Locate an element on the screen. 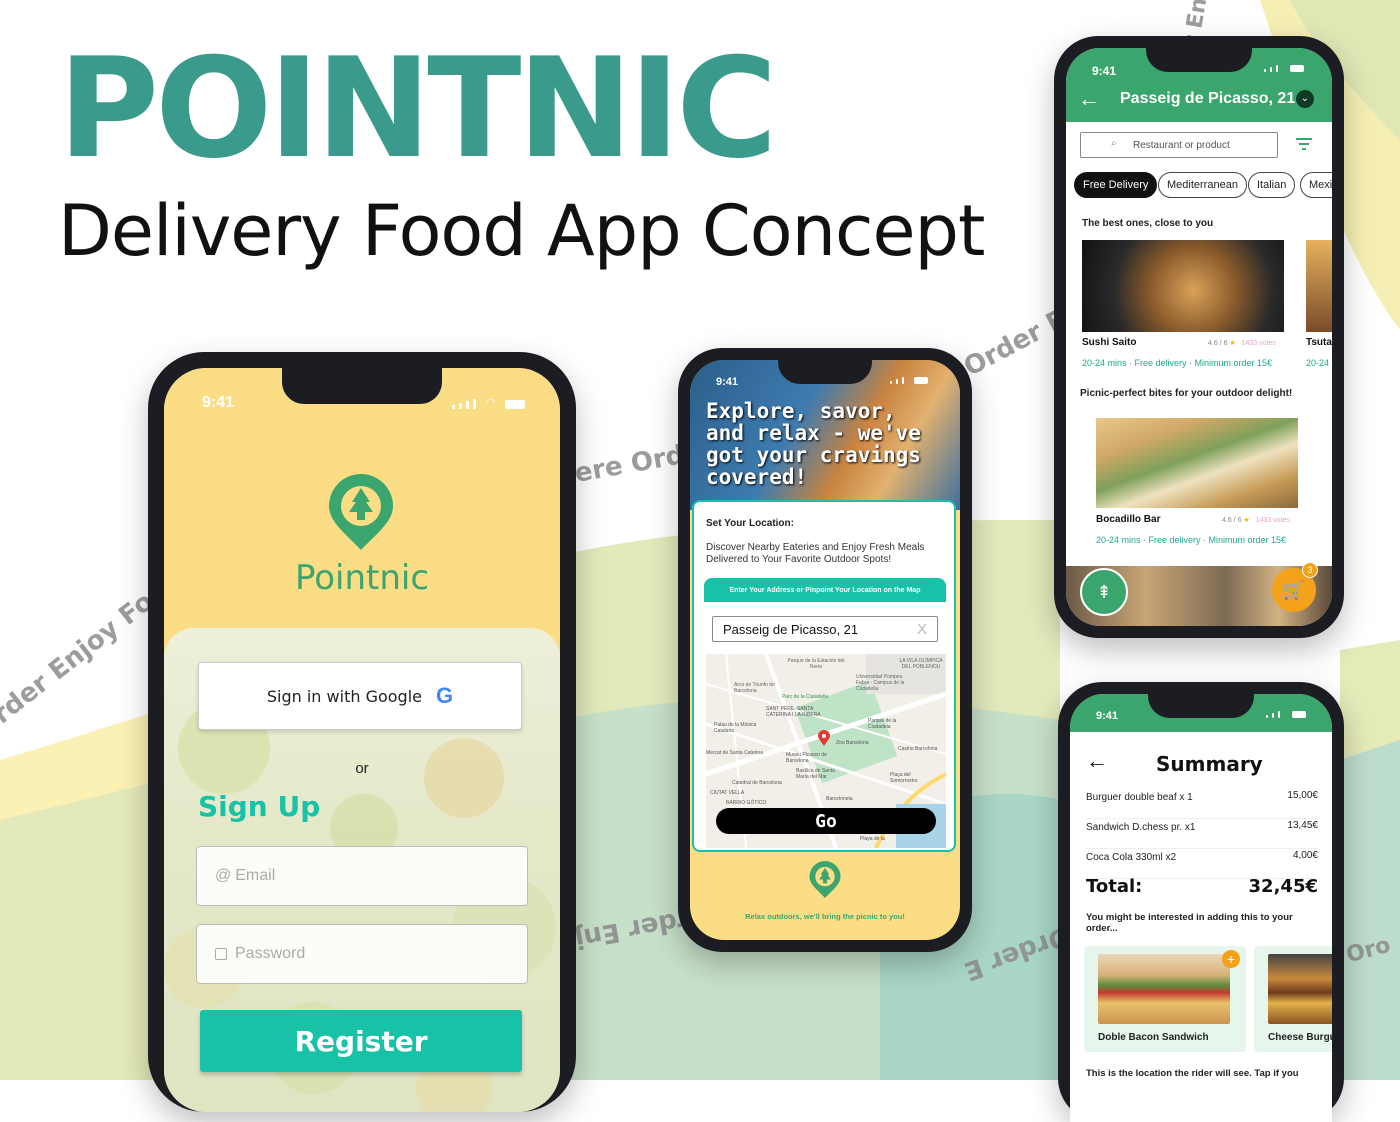 Image resolution: width=1400 pixels, height=1122 pixels. map-label: SANT PERE, SANTA CATERINA I LA RIBERA is located at coordinates (793, 712).